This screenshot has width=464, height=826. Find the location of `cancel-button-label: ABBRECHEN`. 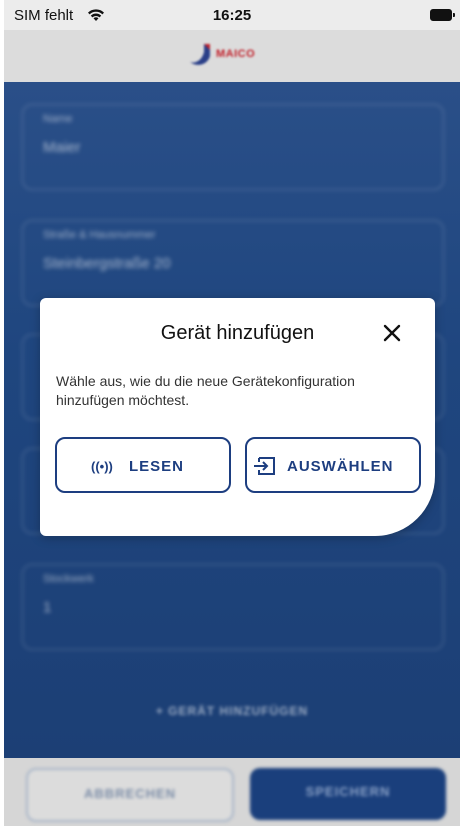

cancel-button-label: ABBRECHEN is located at coordinates (130, 793).